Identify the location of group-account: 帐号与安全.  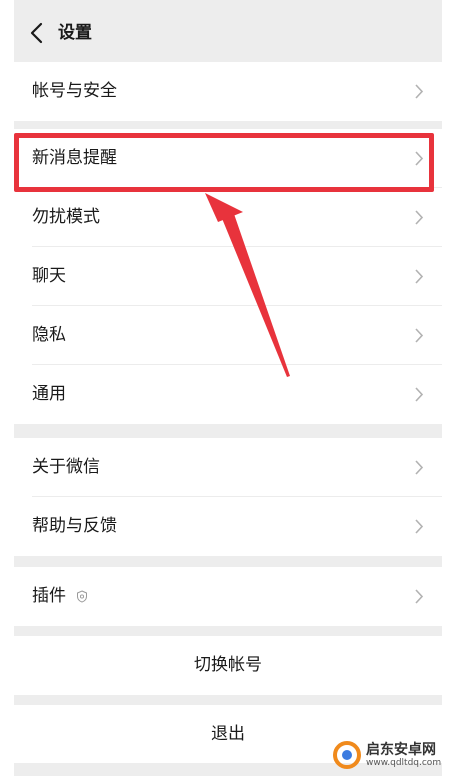
(228, 91).